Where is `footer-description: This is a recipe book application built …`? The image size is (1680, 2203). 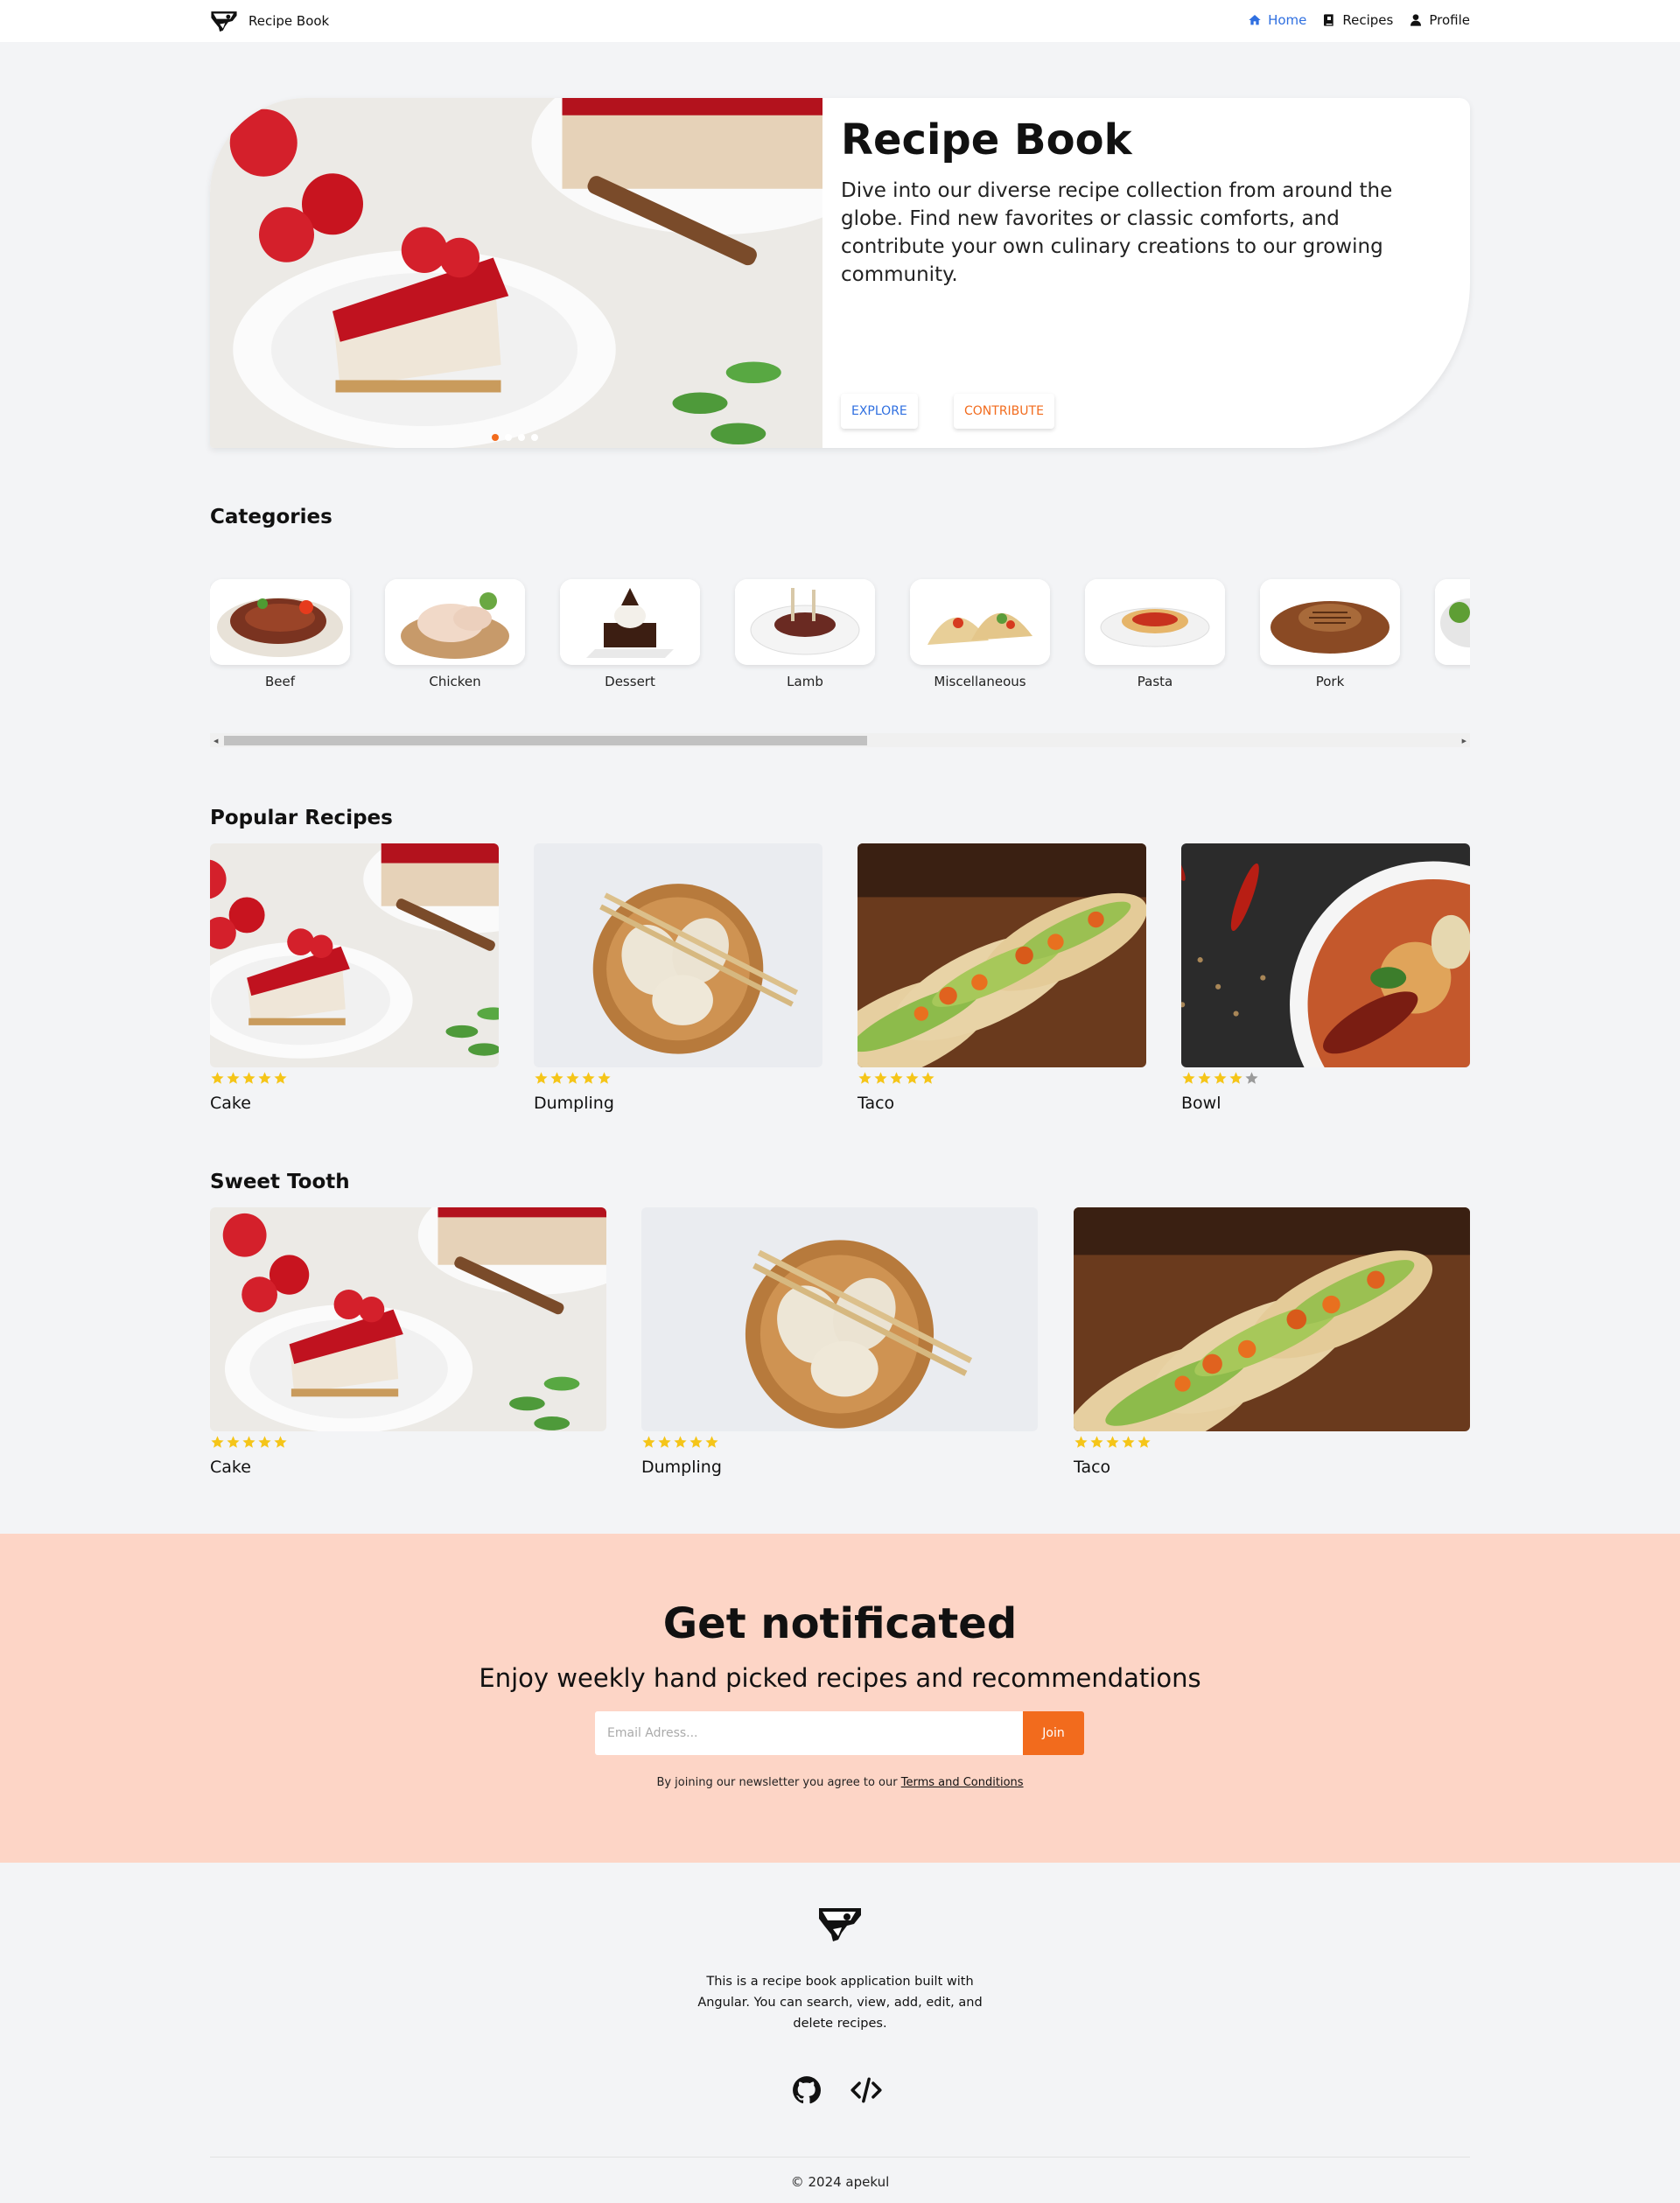 footer-description: This is a recipe book application built … is located at coordinates (840, 2003).